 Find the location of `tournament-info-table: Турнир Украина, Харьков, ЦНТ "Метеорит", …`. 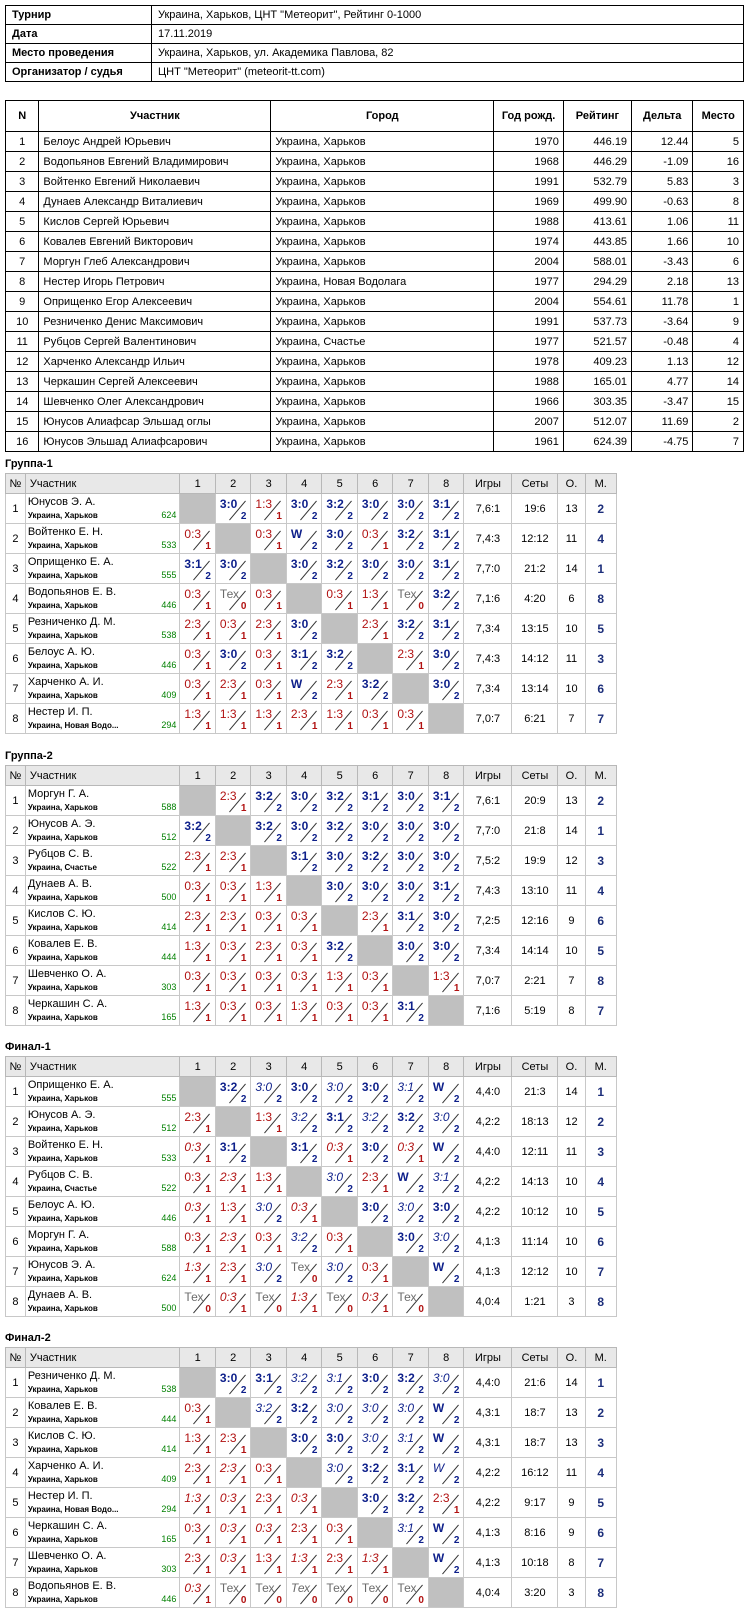

tournament-info-table: Турнир Украина, Харьков, ЦНТ "Метеорит", … is located at coordinates (374, 43).